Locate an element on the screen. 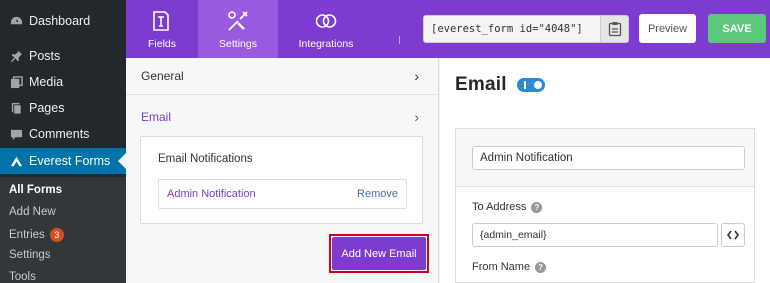 The image size is (770, 283). pages-icon is located at coordinates (16, 108).